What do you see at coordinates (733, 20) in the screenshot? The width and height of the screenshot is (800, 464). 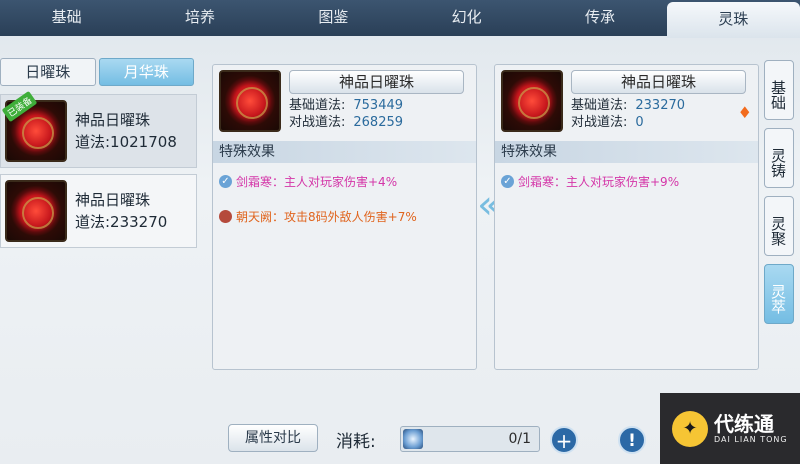 I see `tab-spirit-pearl: 灵珠` at bounding box center [733, 20].